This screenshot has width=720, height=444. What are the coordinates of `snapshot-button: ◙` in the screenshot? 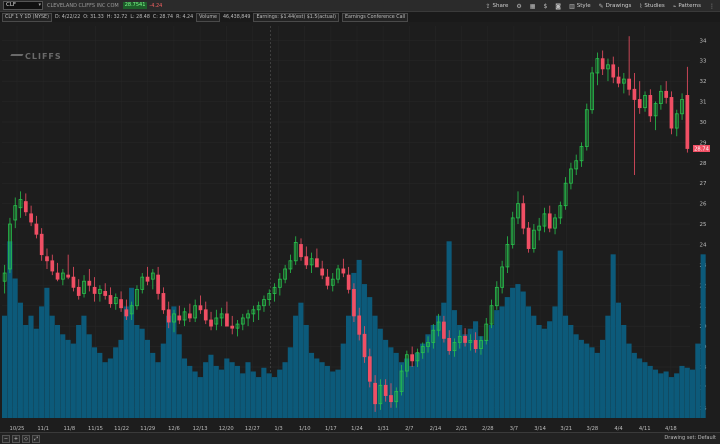 It's located at (558, 6).